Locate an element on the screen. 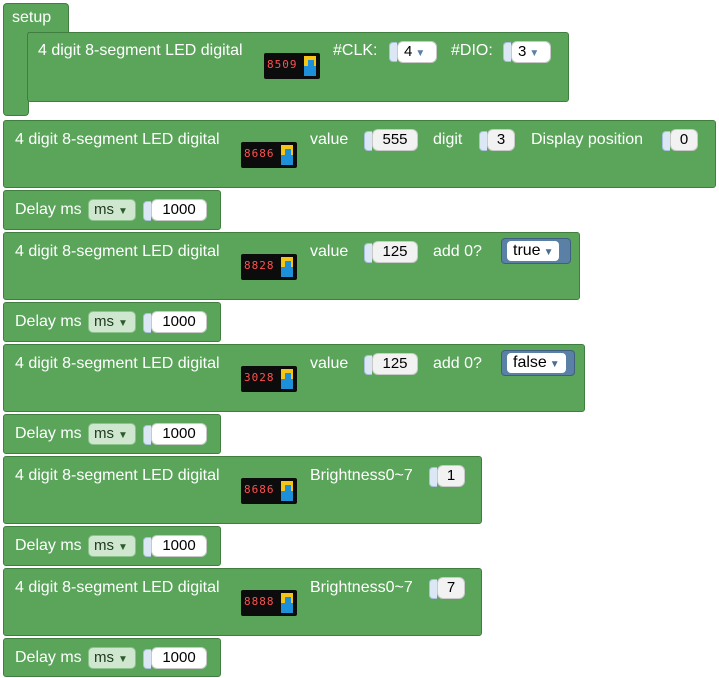 The height and width of the screenshot is (678, 719). value-input: 555 is located at coordinates (395, 140).